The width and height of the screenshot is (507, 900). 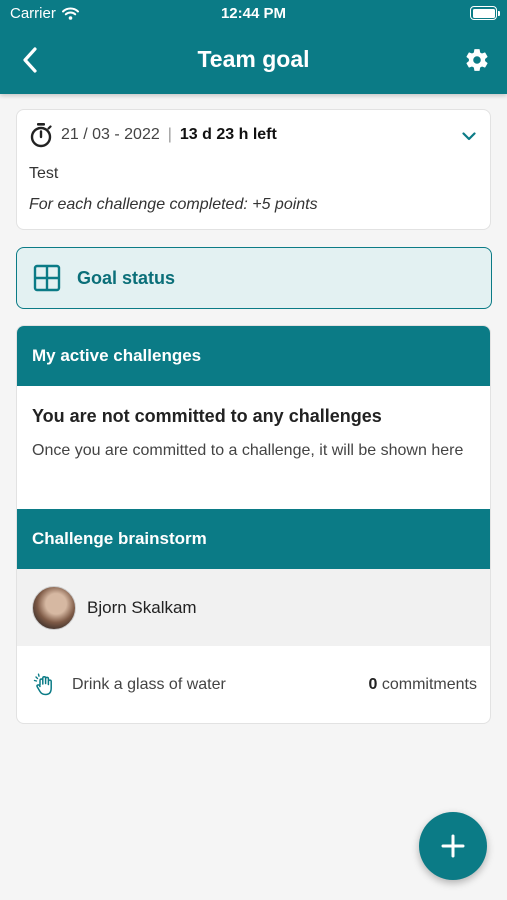 What do you see at coordinates (126, 277) in the screenshot?
I see `goal-status-label: Goal status` at bounding box center [126, 277].